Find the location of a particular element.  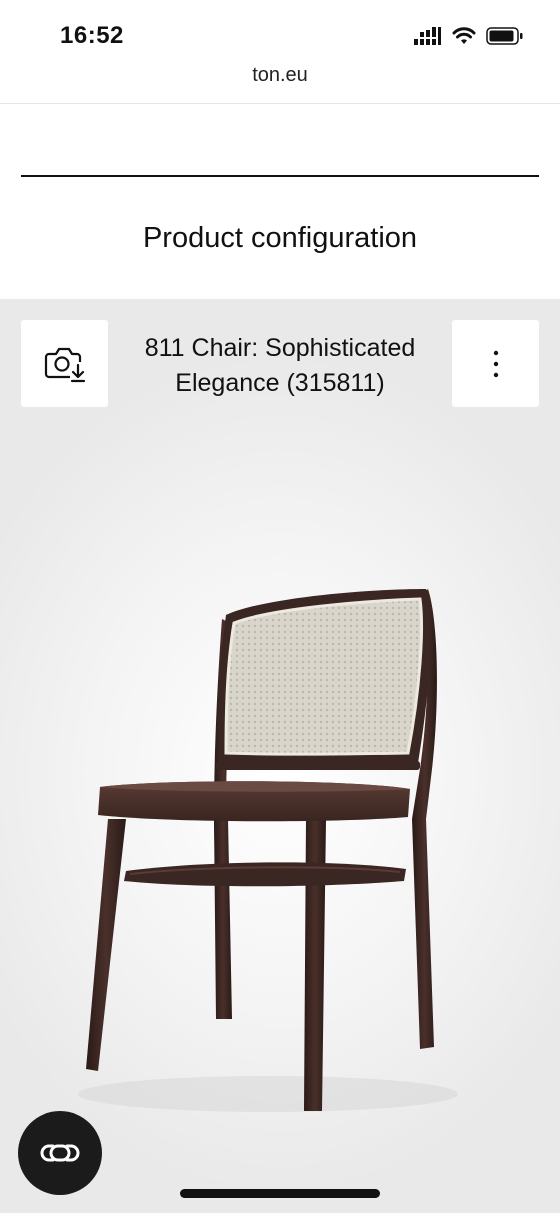

url-divider is located at coordinates (280, 103).